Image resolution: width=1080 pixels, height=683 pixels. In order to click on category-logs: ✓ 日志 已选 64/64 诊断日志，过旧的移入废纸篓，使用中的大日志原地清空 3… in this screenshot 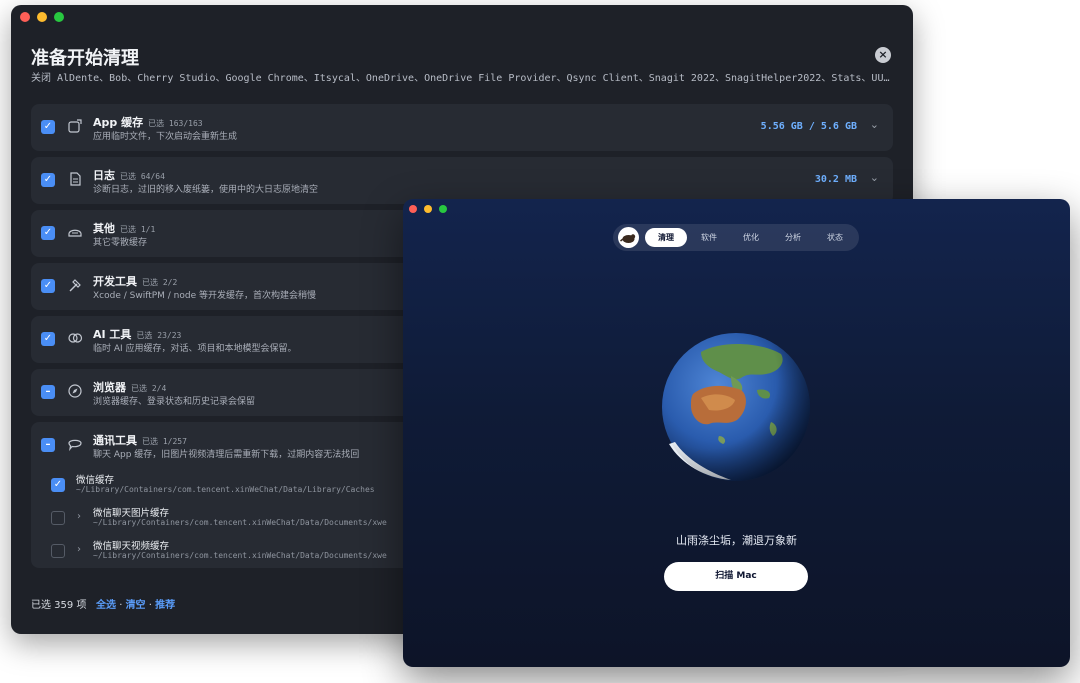, I will do `click(462, 180)`.